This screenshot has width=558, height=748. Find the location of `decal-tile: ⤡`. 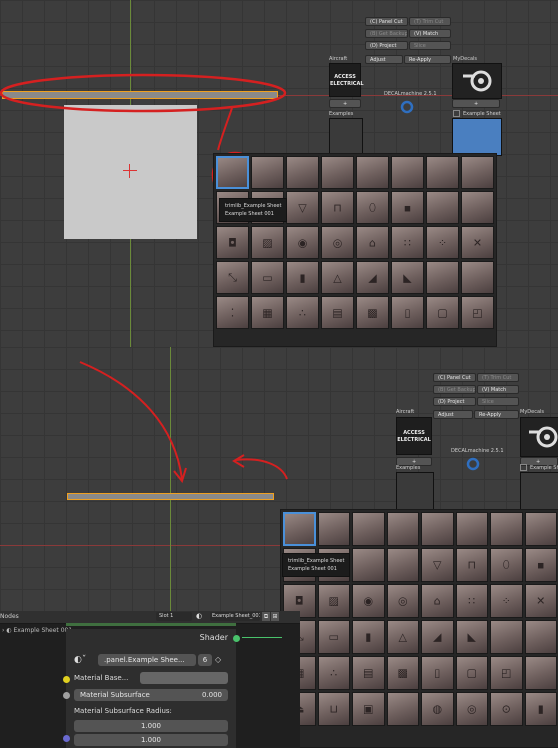

decal-tile: ⤡ is located at coordinates (232, 277).